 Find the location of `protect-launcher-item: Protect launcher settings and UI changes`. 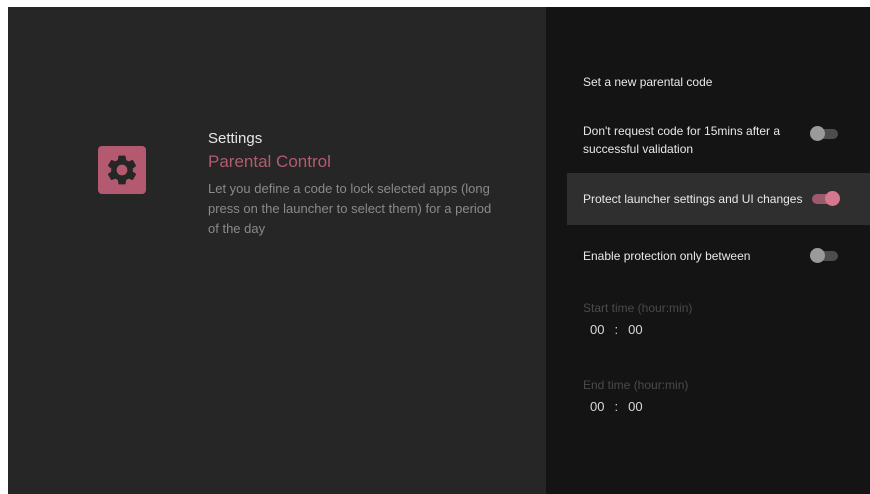

protect-launcher-item: Protect launcher settings and UI changes is located at coordinates (718, 199).